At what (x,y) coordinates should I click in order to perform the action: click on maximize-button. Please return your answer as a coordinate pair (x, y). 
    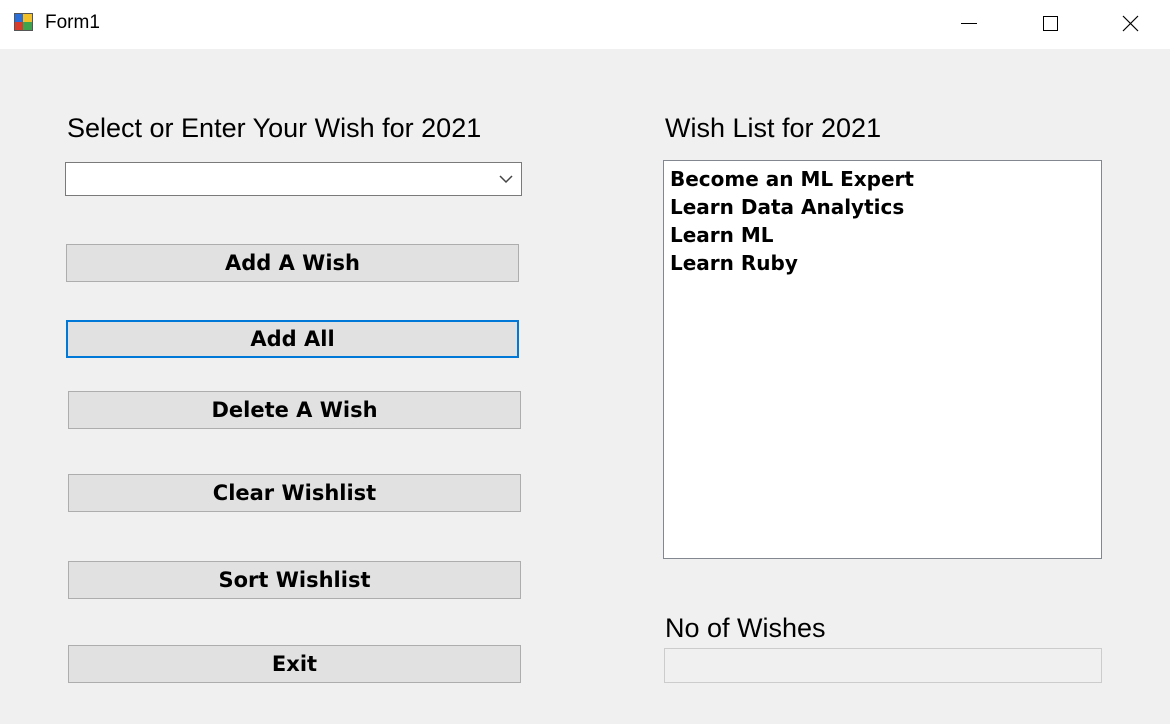
    Looking at the image, I should click on (1050, 23).